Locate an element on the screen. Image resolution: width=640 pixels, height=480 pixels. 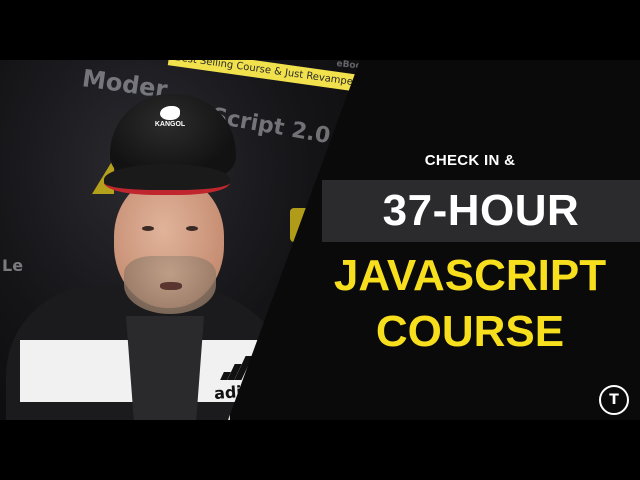
kangaroo-icon is located at coordinates (170, 113).